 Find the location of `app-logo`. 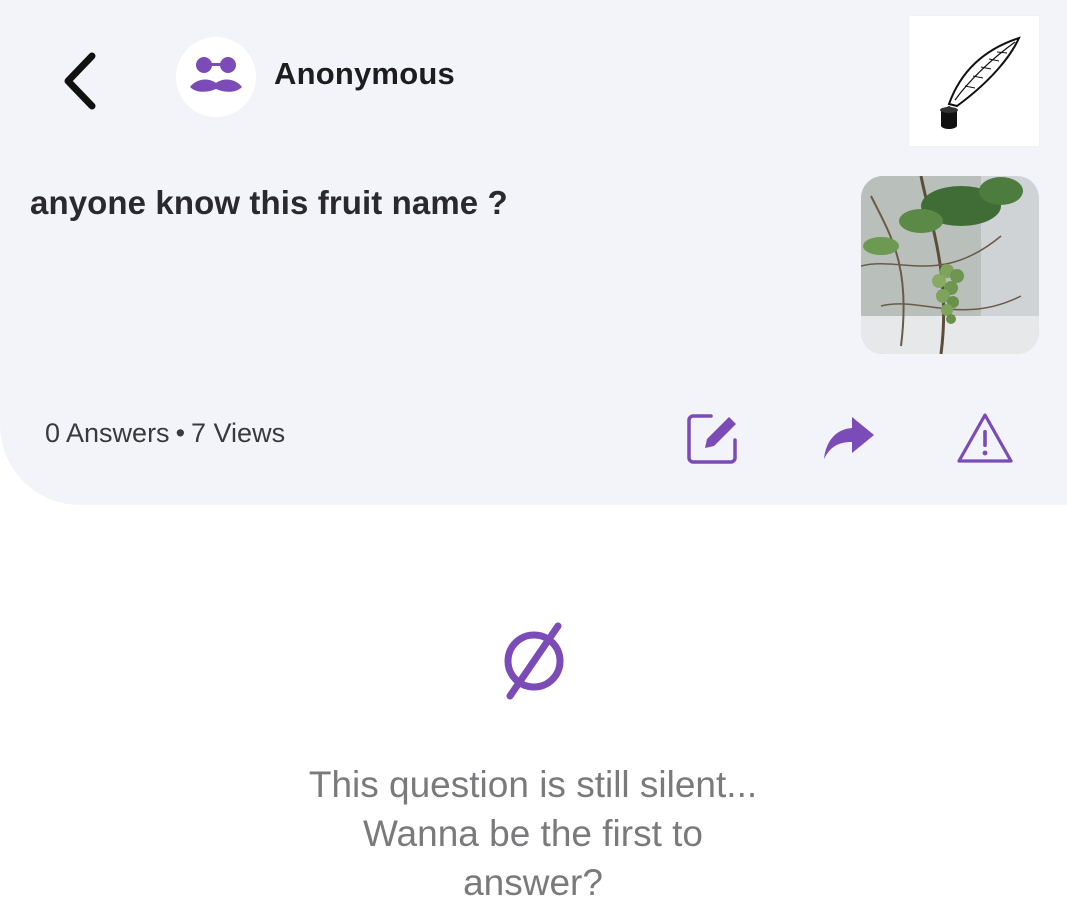

app-logo is located at coordinates (974, 81).